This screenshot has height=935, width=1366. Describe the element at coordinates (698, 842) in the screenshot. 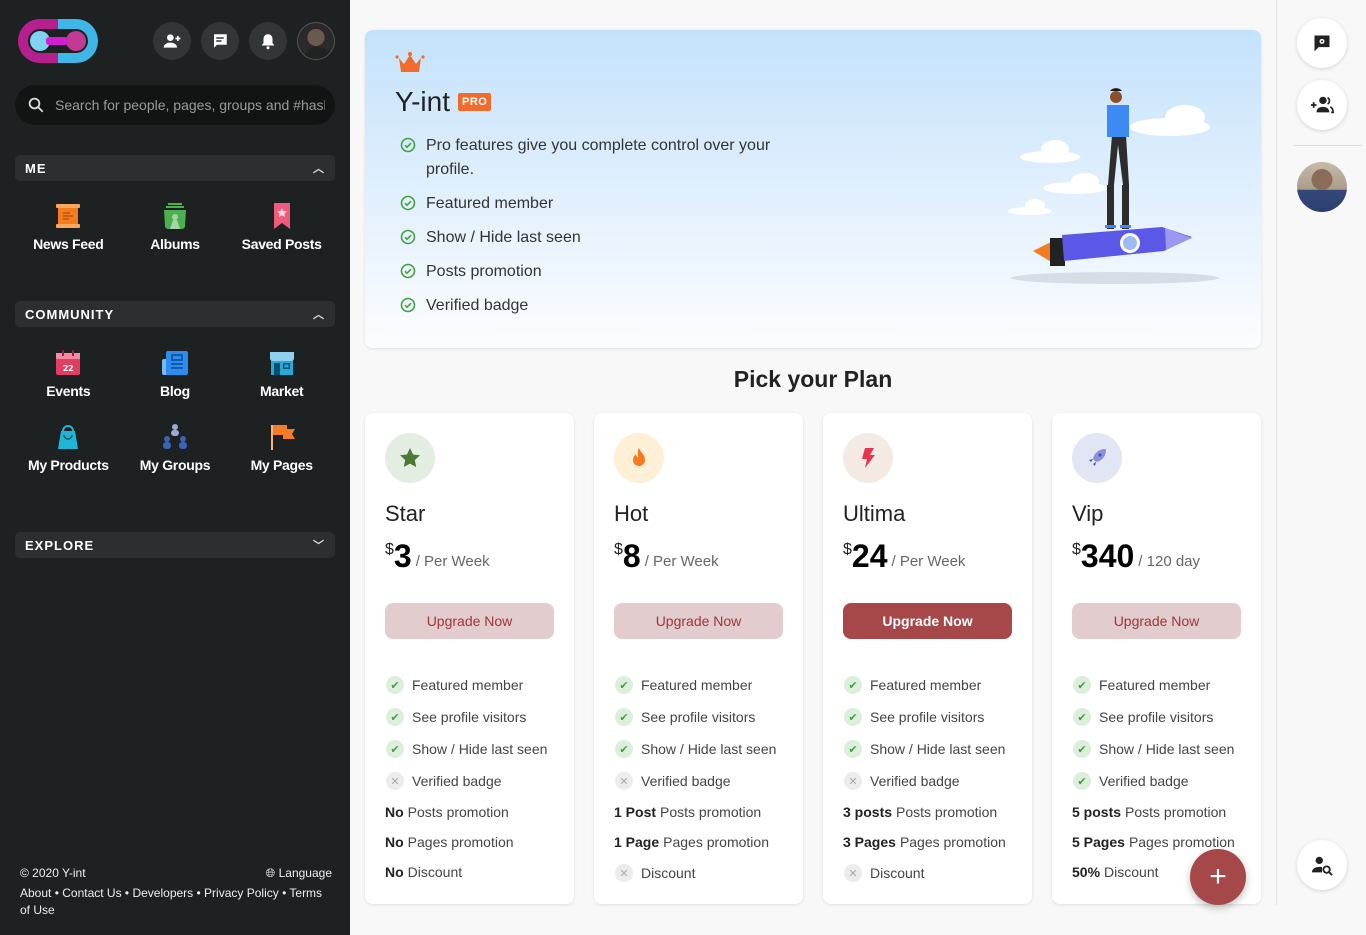

I see `plan-extra: 1 Page Pages promotion` at that location.